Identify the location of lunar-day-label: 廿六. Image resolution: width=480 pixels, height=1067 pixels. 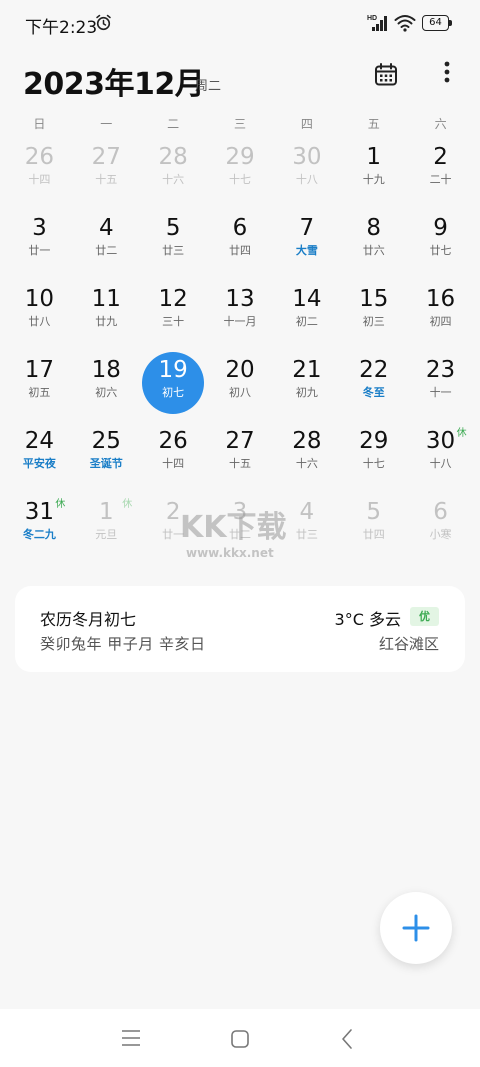
(373, 250).